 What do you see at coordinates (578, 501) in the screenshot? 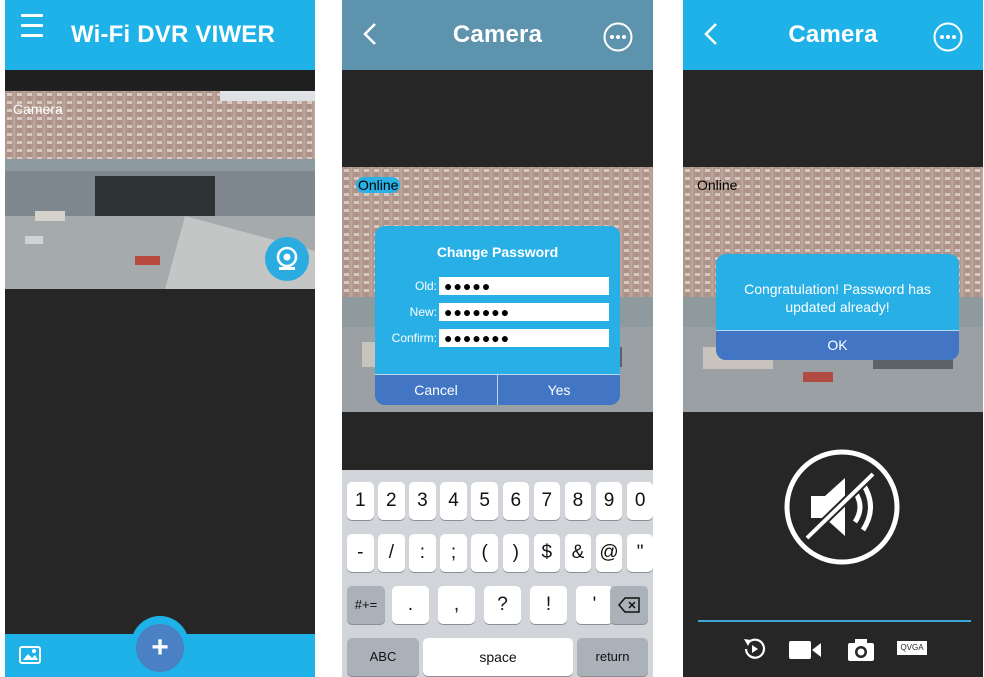
I see `key-8: 8` at bounding box center [578, 501].